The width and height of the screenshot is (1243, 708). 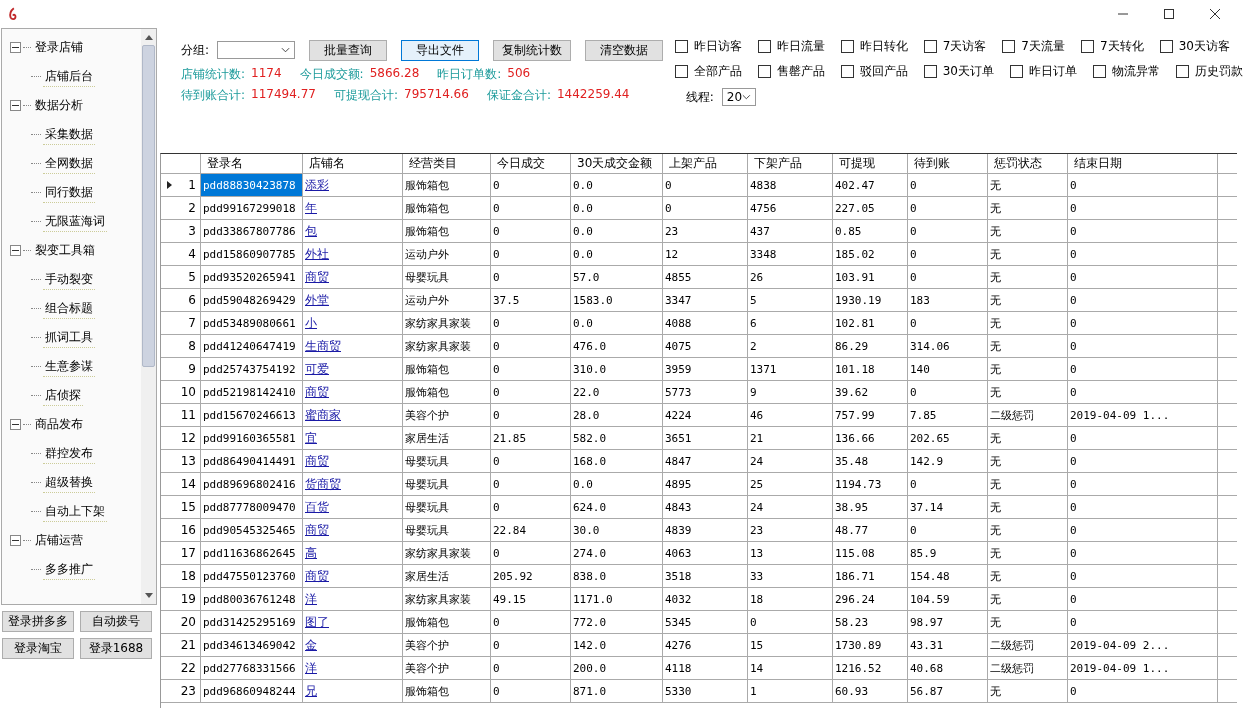 I want to click on checkbox-label: 历史罚款, so click(x=1219, y=71).